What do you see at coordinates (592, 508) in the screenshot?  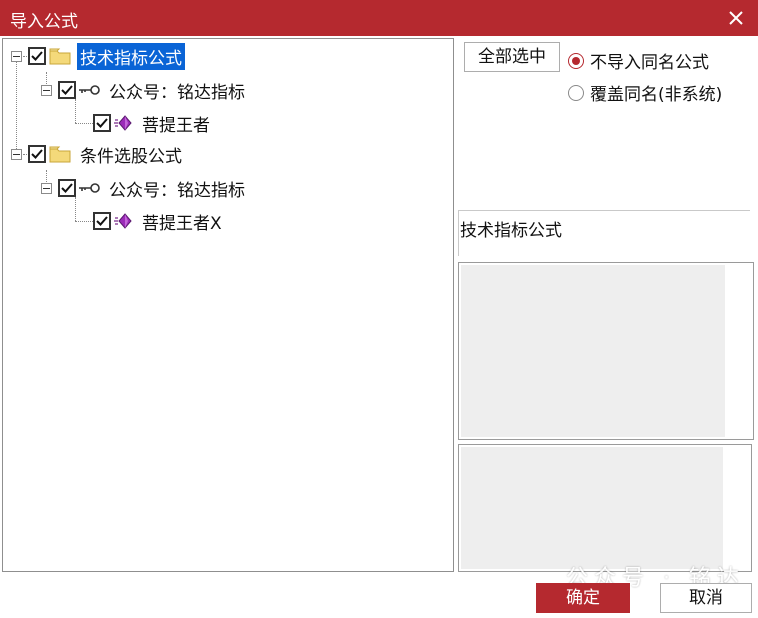 I see `detail-content` at bounding box center [592, 508].